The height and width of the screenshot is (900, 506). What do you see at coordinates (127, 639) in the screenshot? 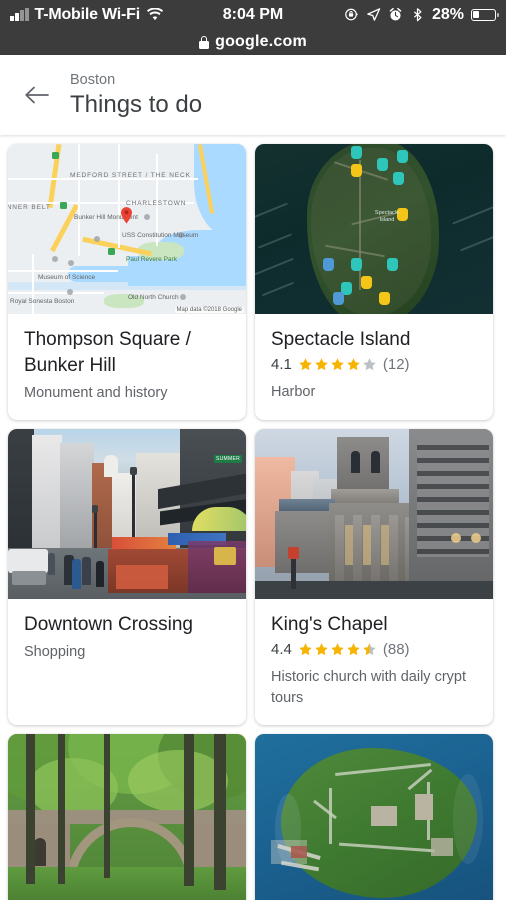
I see `card-body: Downtown Crossing Shopping` at bounding box center [127, 639].